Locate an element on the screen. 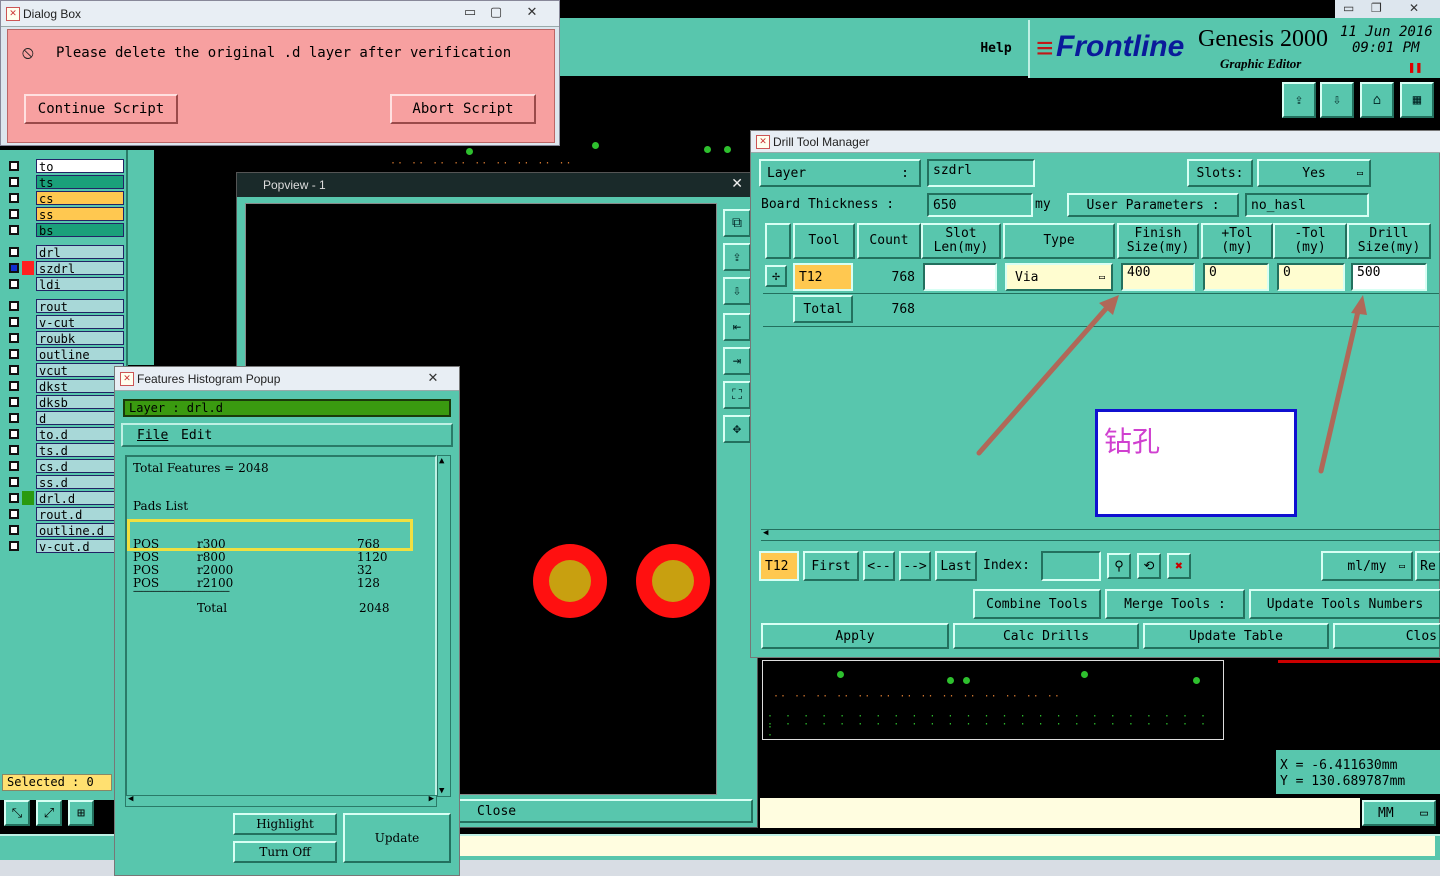 The width and height of the screenshot is (1440, 876). dialog-maximize-icon: ▢ is located at coordinates (496, 12).